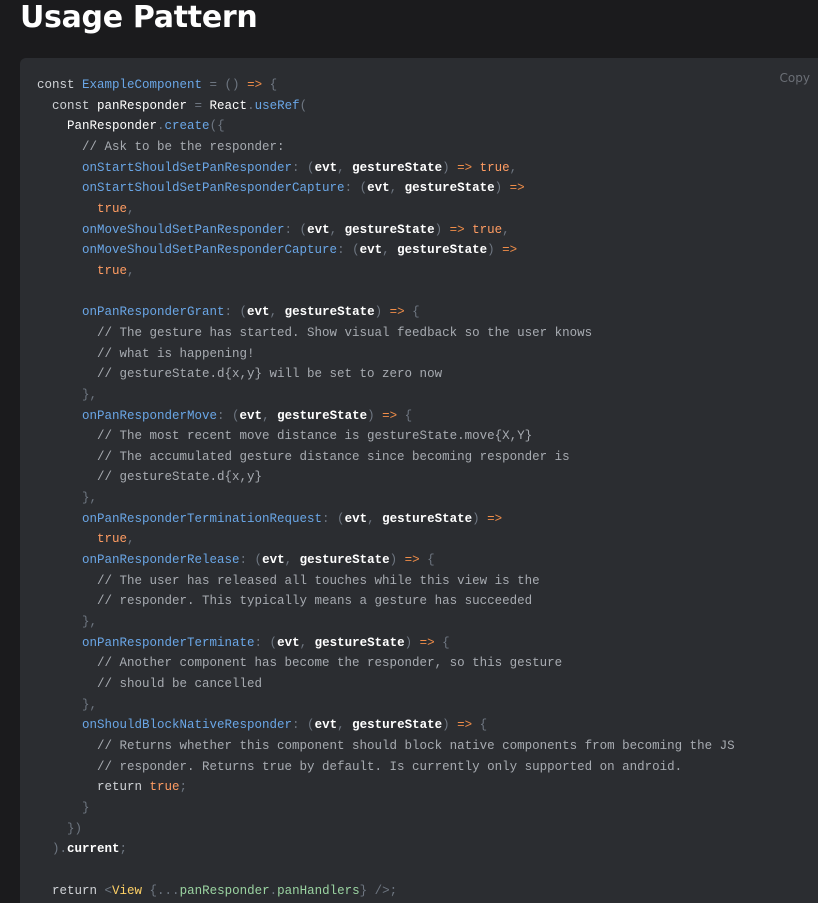  What do you see at coordinates (165, 725) in the screenshot?
I see `code-token: onShouldBlockNativeResponder` at bounding box center [165, 725].